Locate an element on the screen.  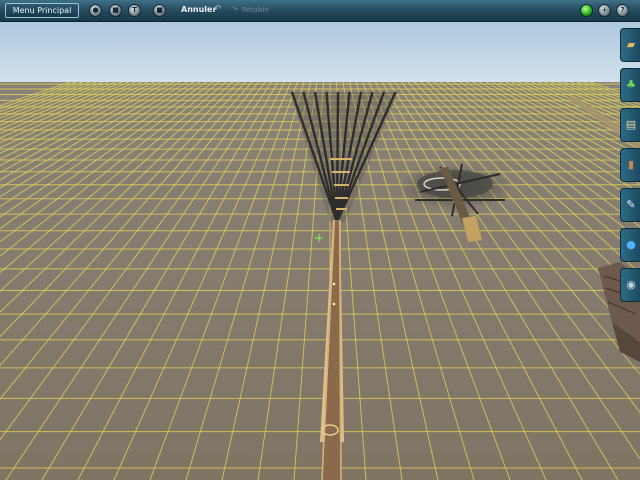
track-tool-icon: ▰ is located at coordinates (631, 44).